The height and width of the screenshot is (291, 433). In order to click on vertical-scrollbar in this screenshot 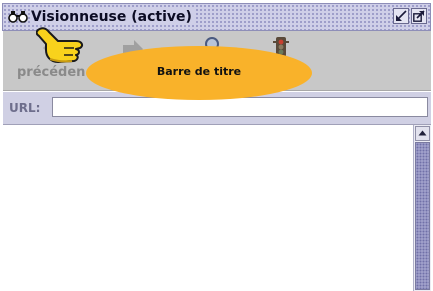, I will do `click(422, 208)`.